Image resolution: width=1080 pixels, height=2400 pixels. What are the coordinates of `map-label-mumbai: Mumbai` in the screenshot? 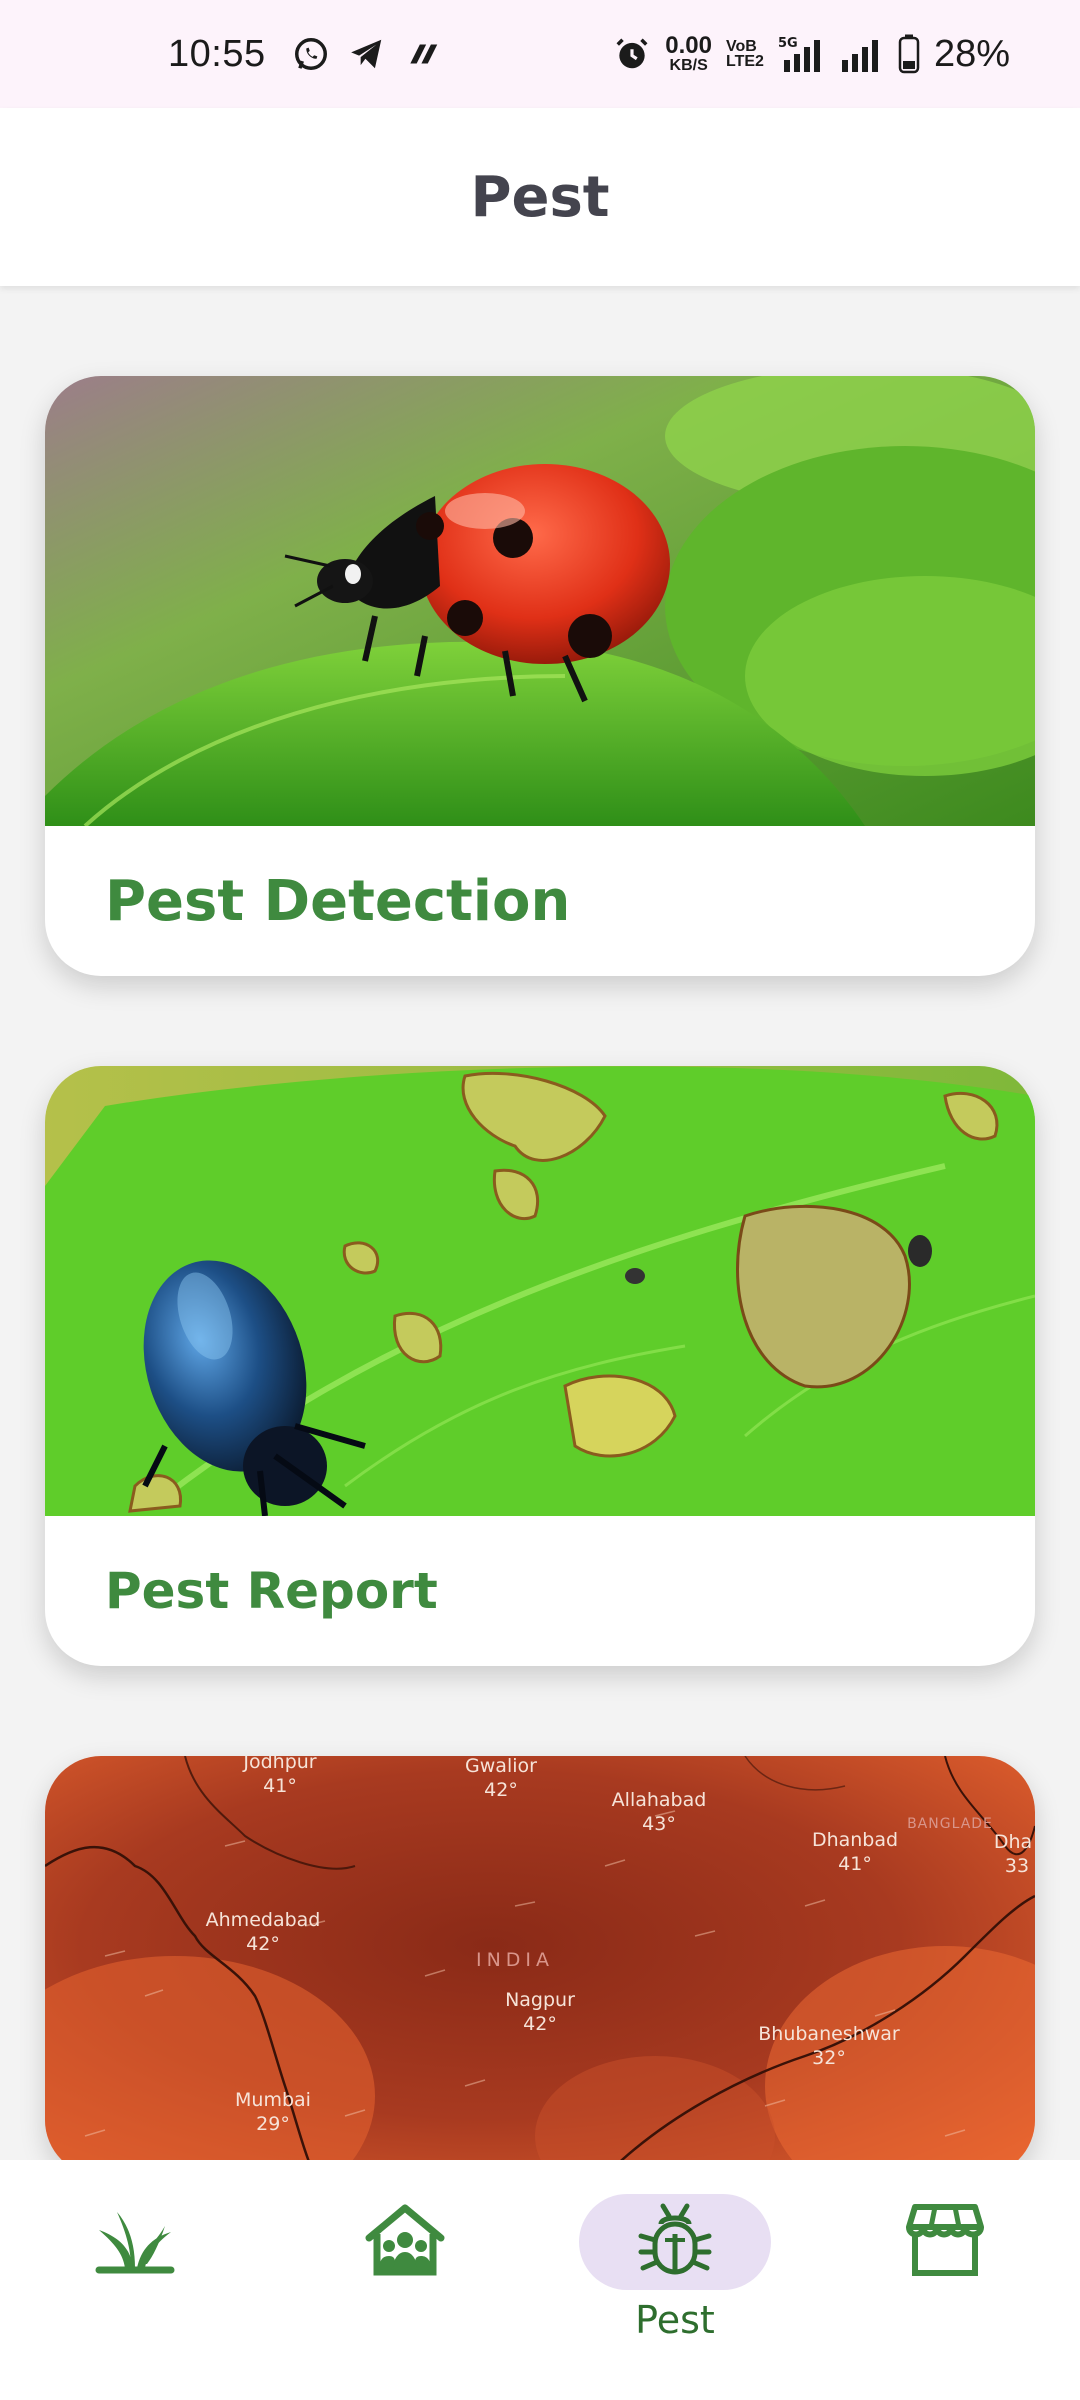 It's located at (273, 2100).